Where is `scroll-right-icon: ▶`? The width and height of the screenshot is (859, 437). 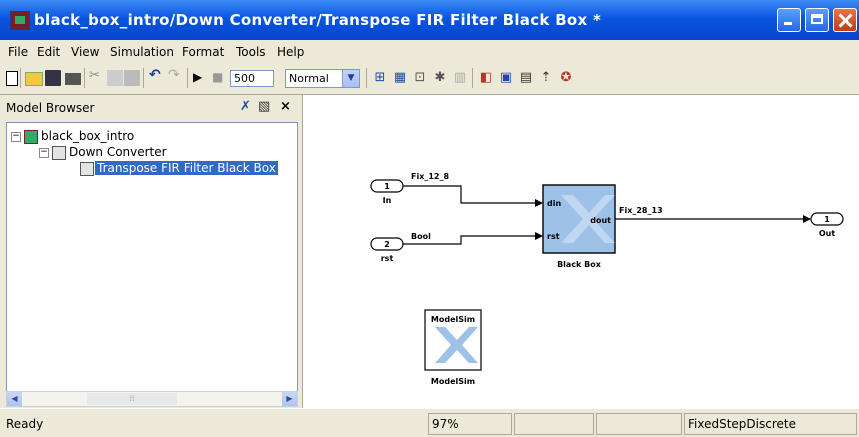 scroll-right-icon: ▶ is located at coordinates (289, 399).